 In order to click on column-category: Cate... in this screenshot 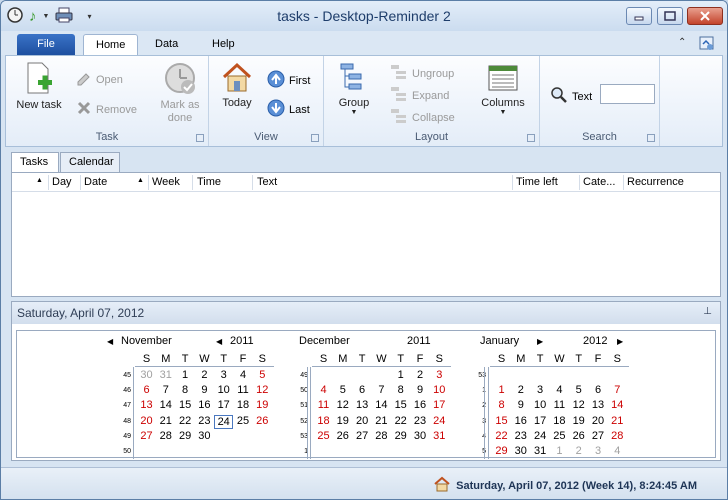, I will do `click(599, 182)`.